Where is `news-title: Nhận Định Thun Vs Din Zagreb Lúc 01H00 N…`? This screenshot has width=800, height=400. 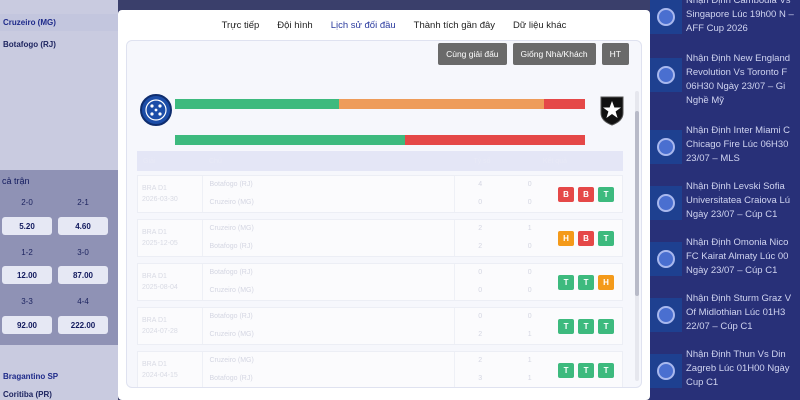
news-title: Nhận Định Thun Vs Din Zagreb Lúc 01H00 N… is located at coordinates (738, 368).